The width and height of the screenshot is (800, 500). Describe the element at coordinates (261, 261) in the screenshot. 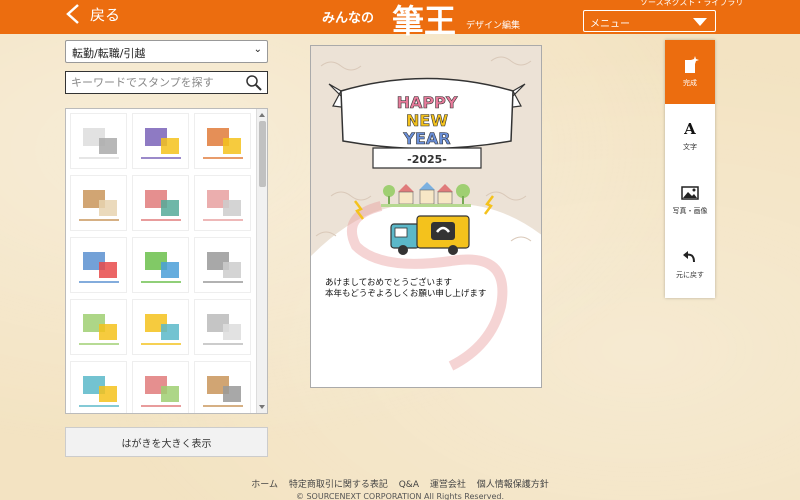

I see `scrollbar` at that location.